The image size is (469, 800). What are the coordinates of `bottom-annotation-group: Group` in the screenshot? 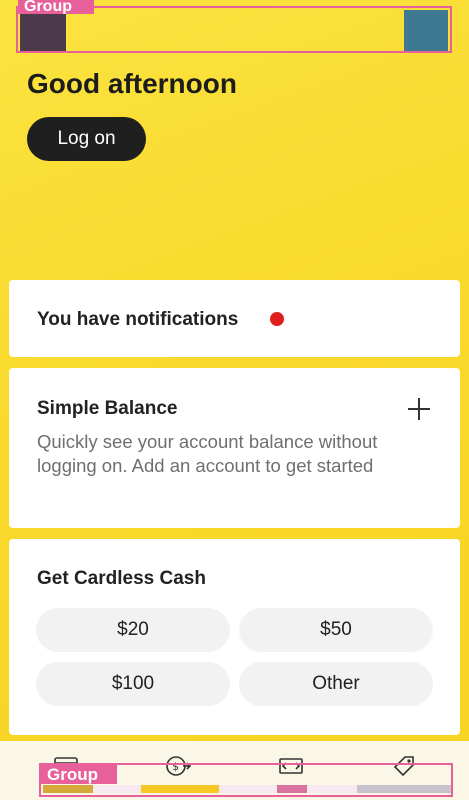 It's located at (246, 780).